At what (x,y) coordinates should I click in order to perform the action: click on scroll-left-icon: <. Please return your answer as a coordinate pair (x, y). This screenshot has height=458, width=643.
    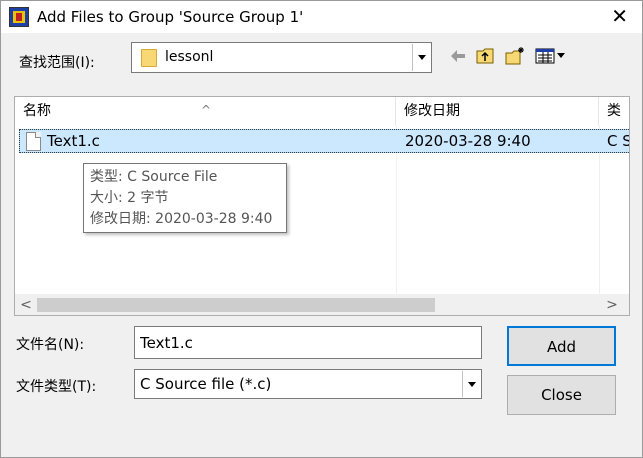
    Looking at the image, I should click on (26, 305).